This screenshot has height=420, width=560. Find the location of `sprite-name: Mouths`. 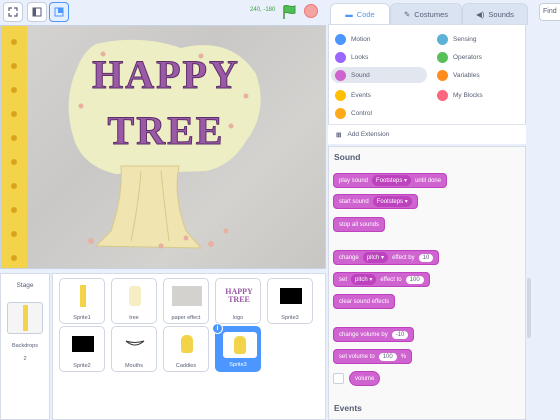

sprite-name: Mouths is located at coordinates (134, 366).